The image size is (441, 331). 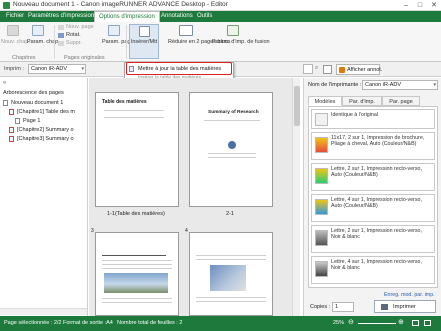 What do you see at coordinates (199, 42) in the screenshot?
I see `reduce-2-pages-button: Réduire en 2 pages blocs` at bounding box center [199, 42].